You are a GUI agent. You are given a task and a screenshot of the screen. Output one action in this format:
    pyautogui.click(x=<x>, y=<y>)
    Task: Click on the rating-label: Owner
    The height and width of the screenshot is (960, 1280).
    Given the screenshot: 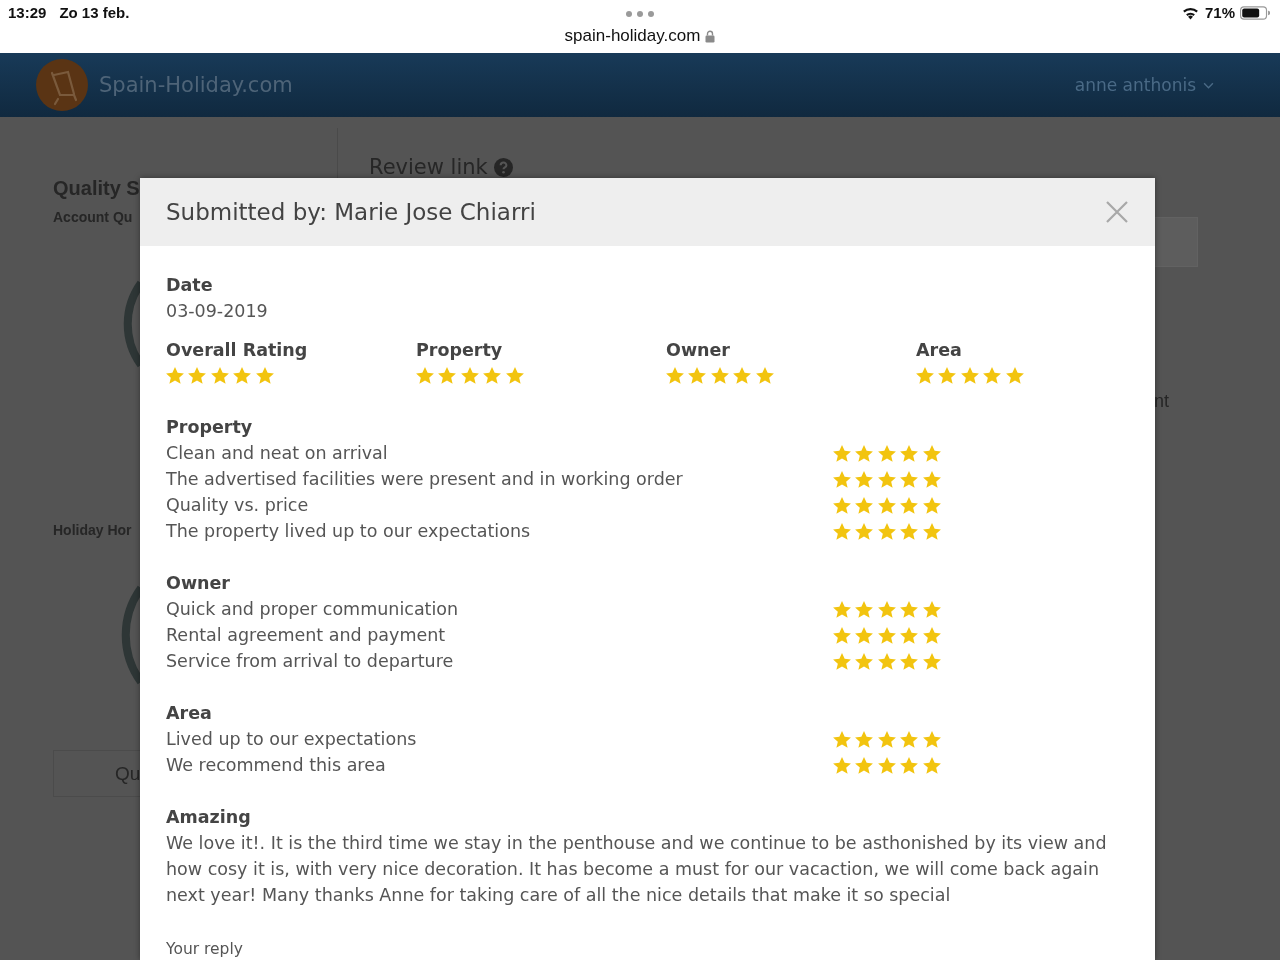 What is the action you would take?
    pyautogui.click(x=698, y=350)
    